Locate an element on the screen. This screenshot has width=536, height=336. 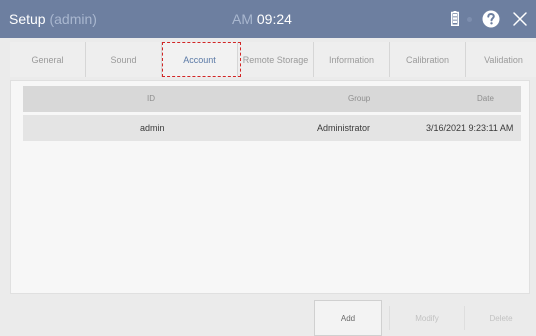
window-title: Setup (admin) is located at coordinates (53, 19).